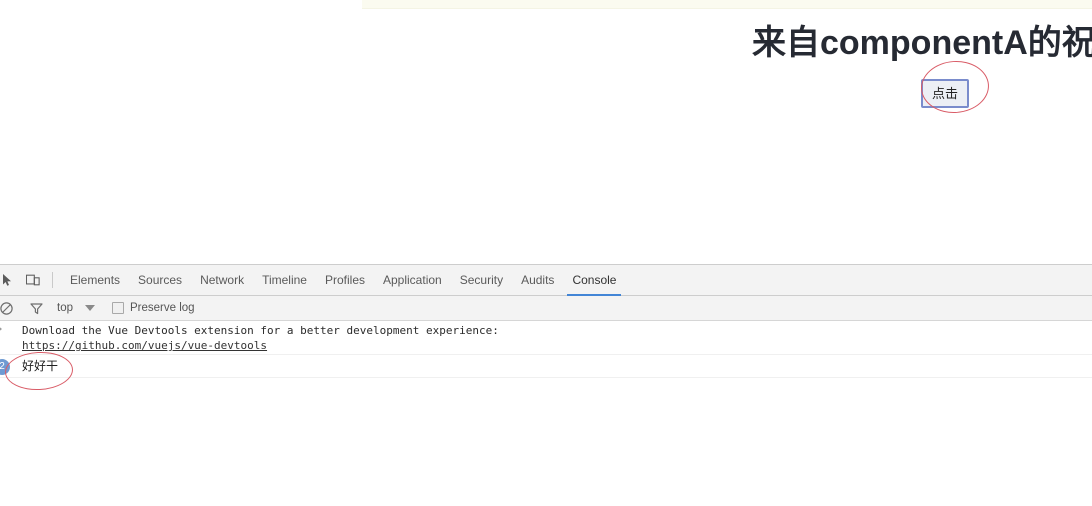  I want to click on page-title: 来自componentA的祝, so click(922, 43).